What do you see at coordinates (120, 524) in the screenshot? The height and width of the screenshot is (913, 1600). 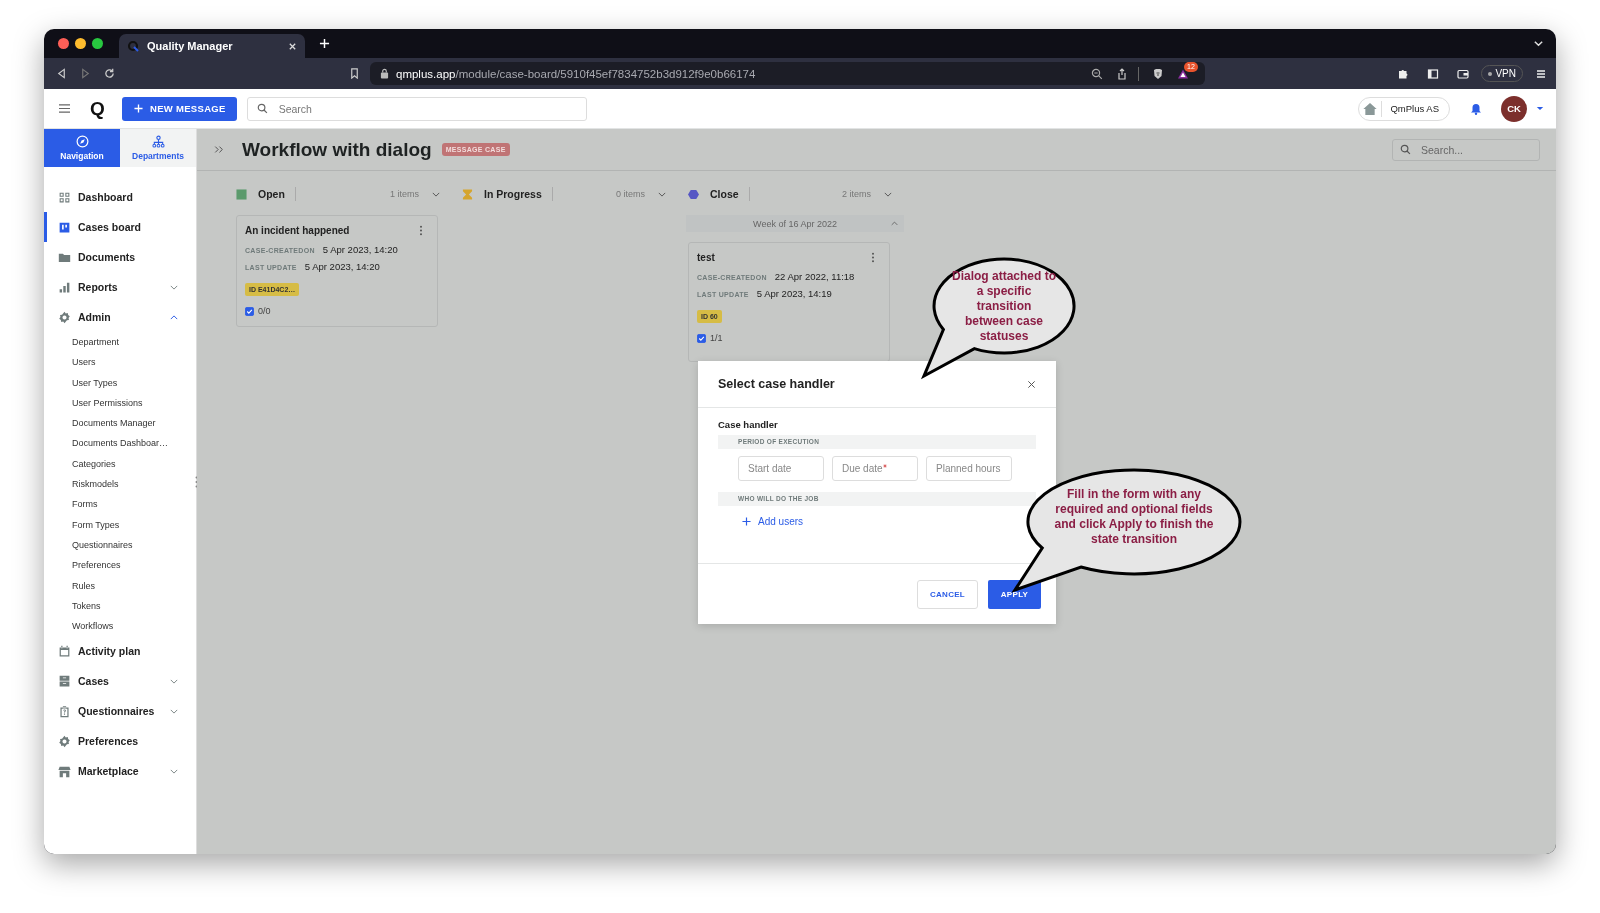 I see `nav-subitem: Form Types` at bounding box center [120, 524].